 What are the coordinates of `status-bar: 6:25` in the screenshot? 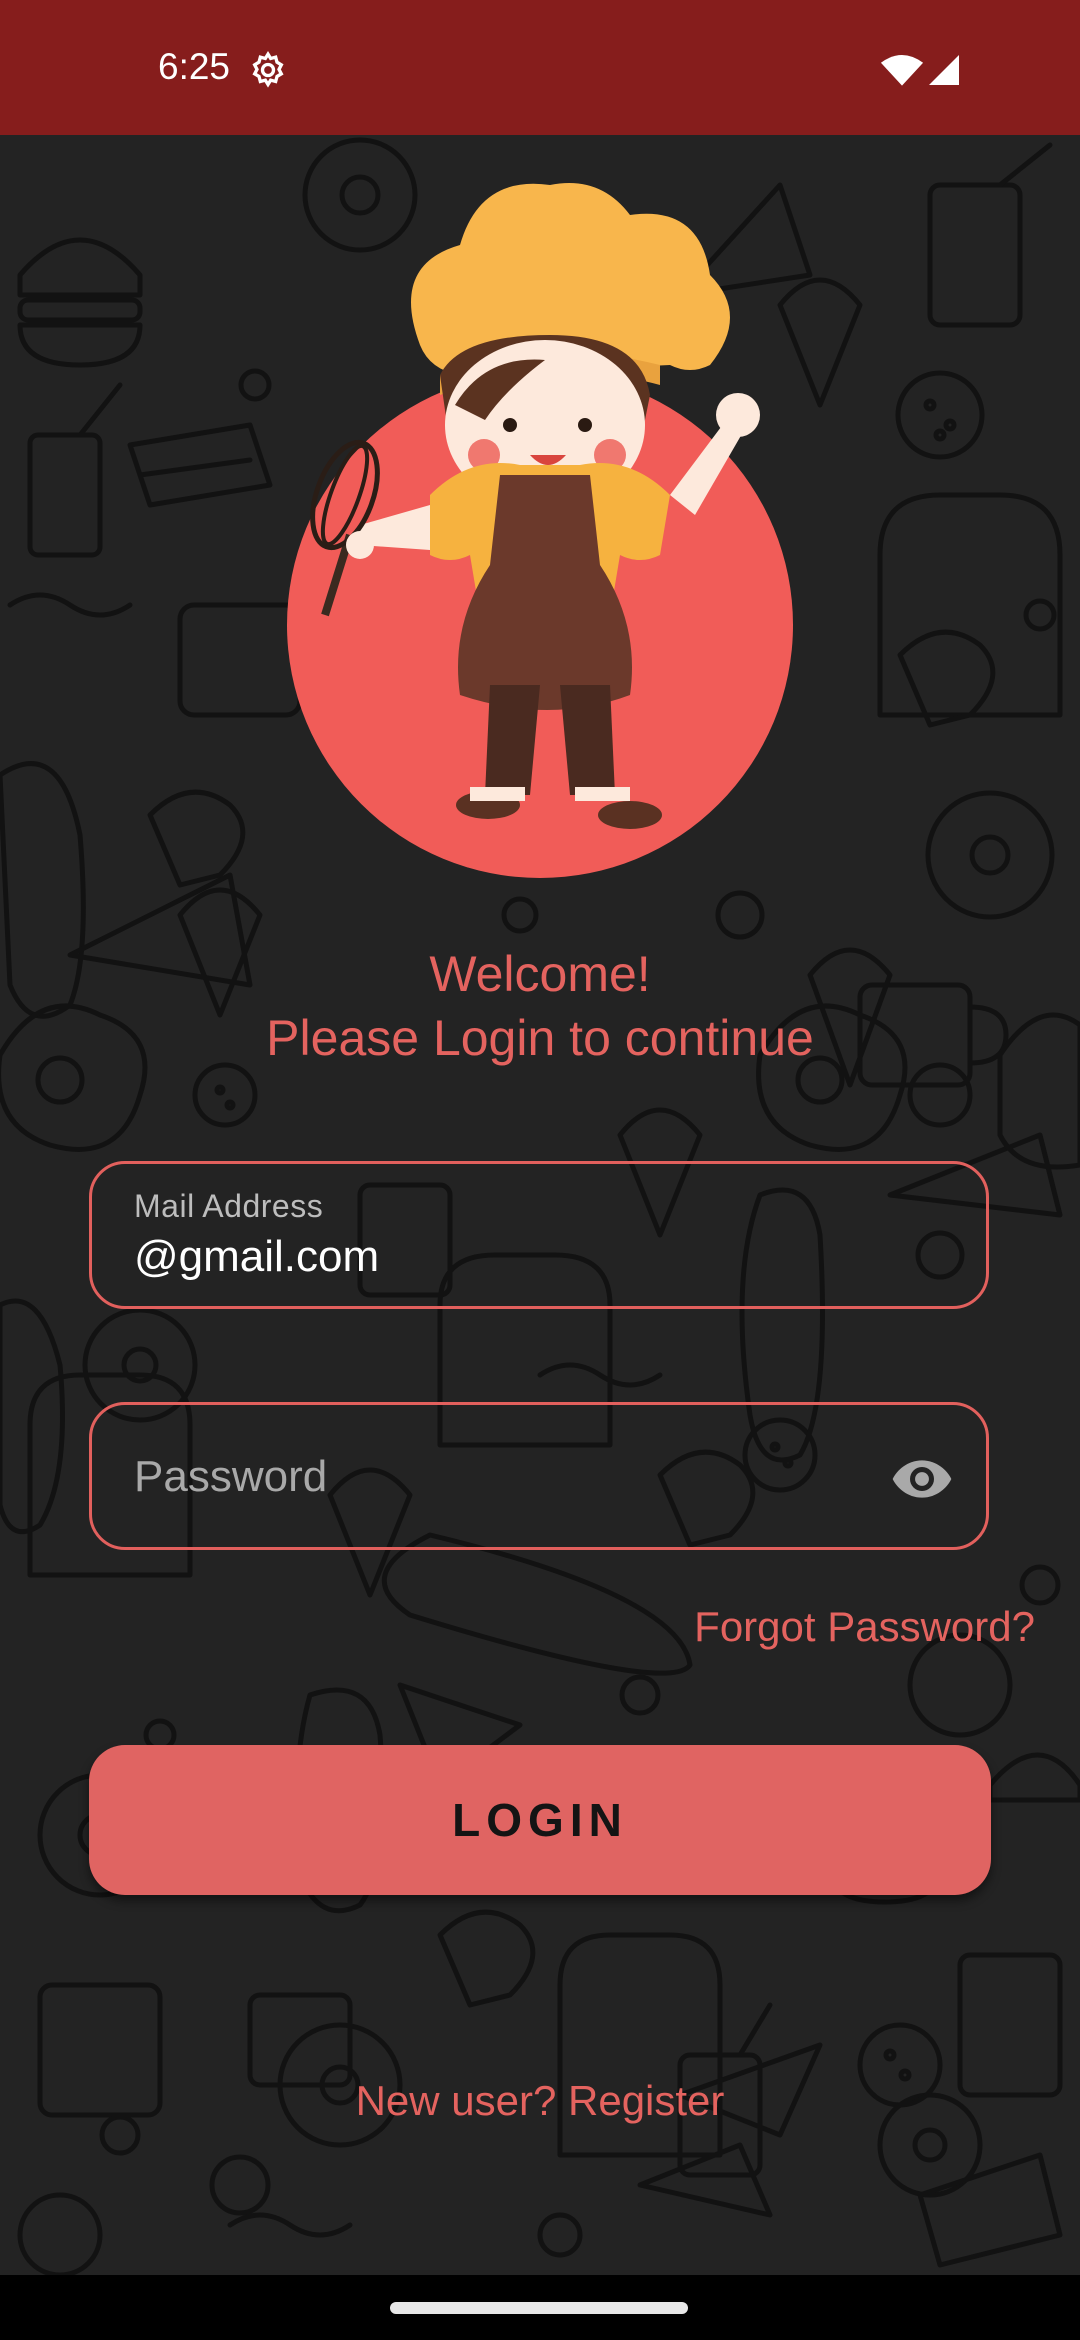 It's located at (540, 67).